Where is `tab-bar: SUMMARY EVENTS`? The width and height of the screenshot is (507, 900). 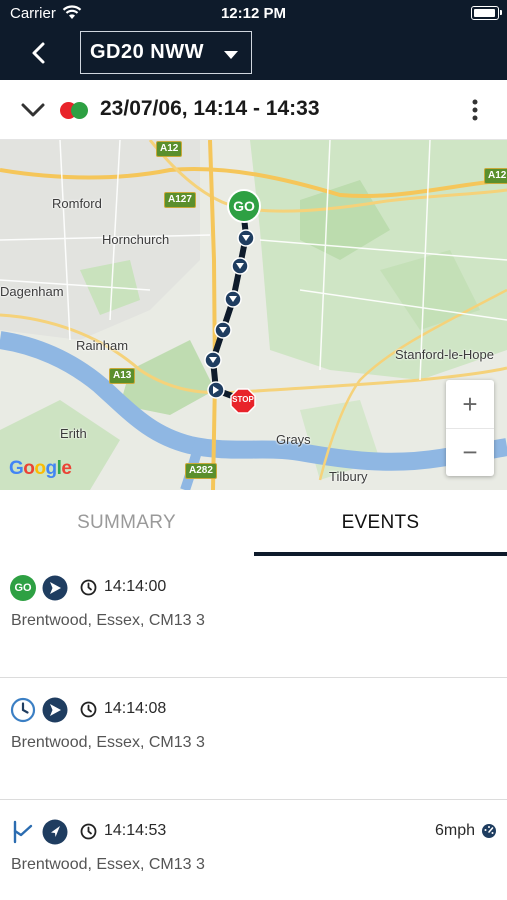 tab-bar: SUMMARY EVENTS is located at coordinates (253, 523).